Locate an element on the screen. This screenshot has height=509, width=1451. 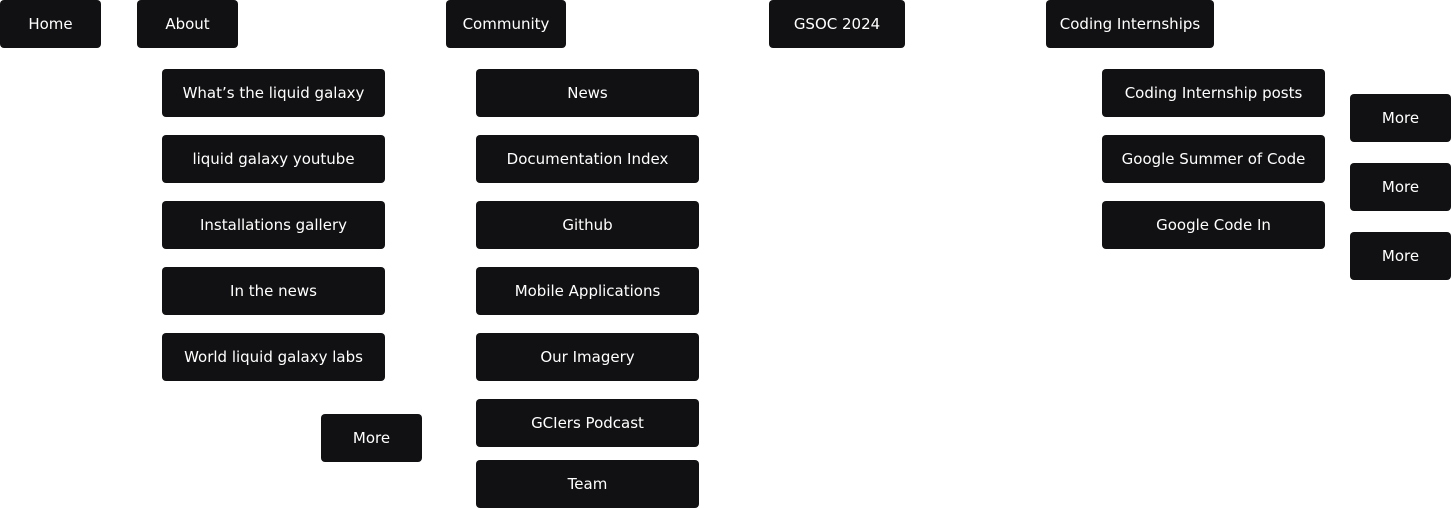
nav-gsoc-button: GSOC 2024 is located at coordinates (837, 24).